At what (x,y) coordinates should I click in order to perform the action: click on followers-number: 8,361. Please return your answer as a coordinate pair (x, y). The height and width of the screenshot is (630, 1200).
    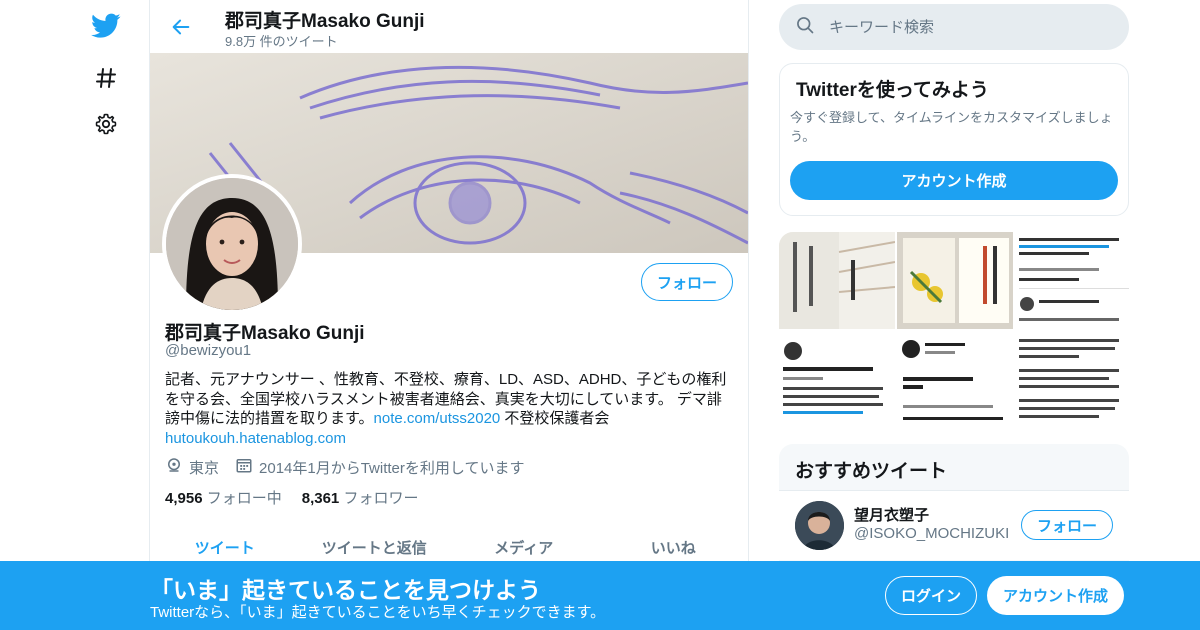
    Looking at the image, I should click on (320, 498).